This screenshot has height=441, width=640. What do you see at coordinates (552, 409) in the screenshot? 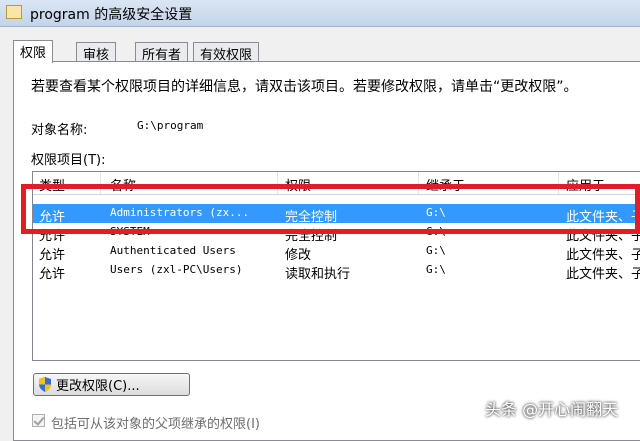
I see `watermark-text: 头条 @开心闹翻天` at bounding box center [552, 409].